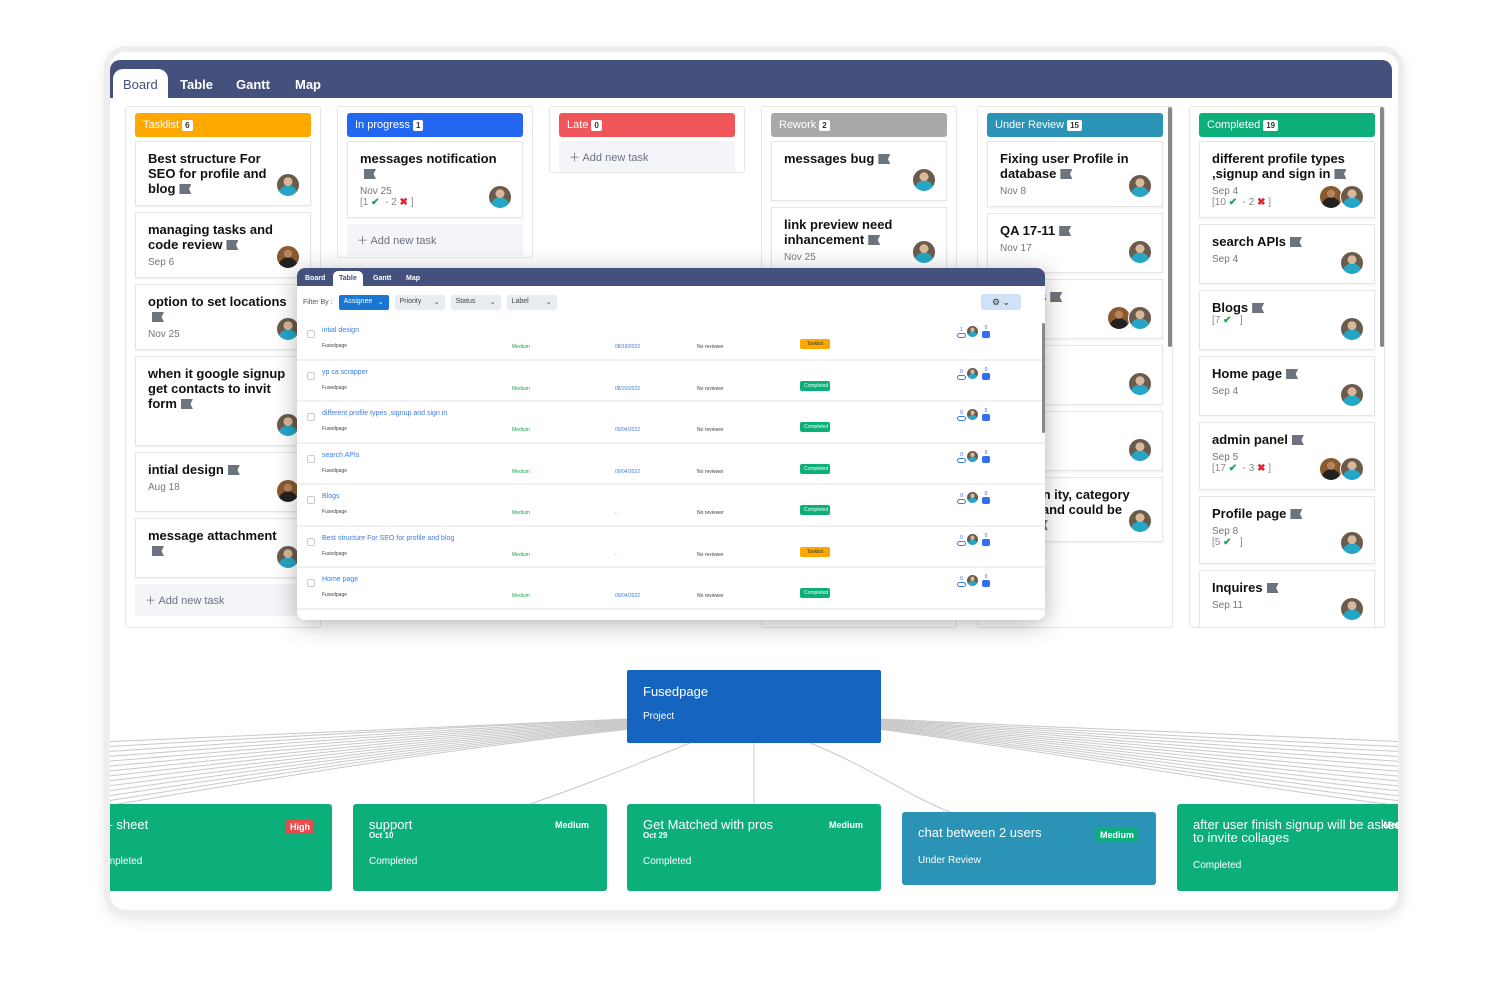 The image size is (1500, 1000). I want to click on task-card: managing tasks and code review Sep 6, so click(223, 245).